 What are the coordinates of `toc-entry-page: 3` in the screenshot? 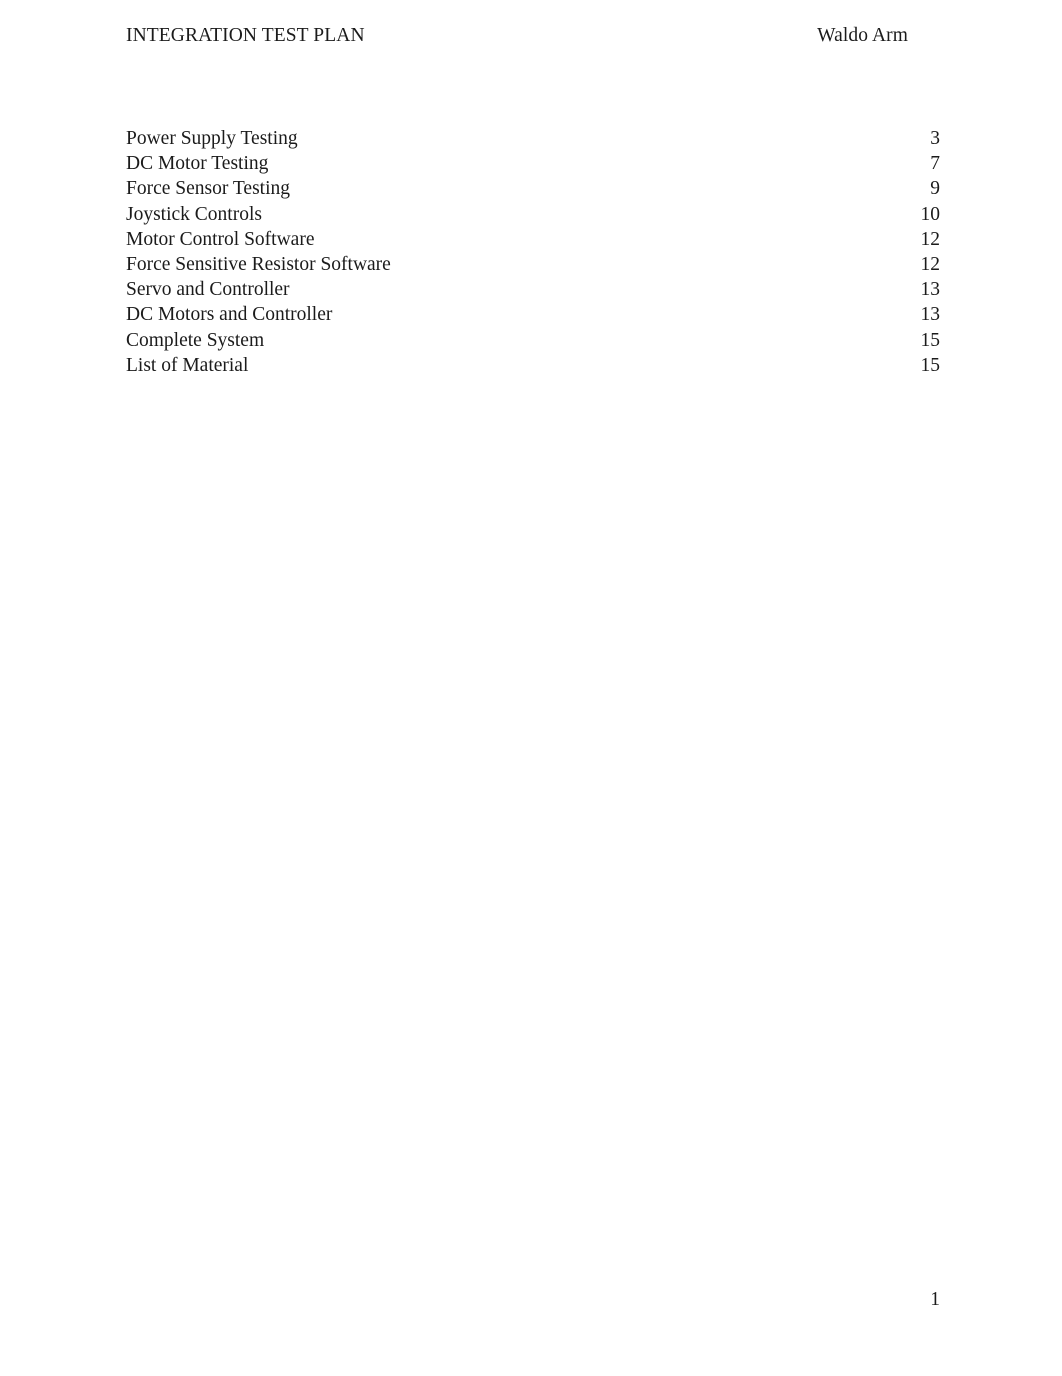 It's located at (935, 138).